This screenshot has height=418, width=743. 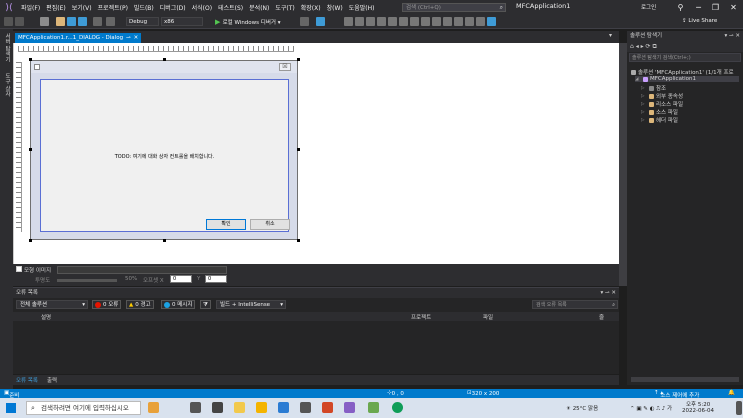 I want to click on tab-output: 출력, so click(x=52, y=380).